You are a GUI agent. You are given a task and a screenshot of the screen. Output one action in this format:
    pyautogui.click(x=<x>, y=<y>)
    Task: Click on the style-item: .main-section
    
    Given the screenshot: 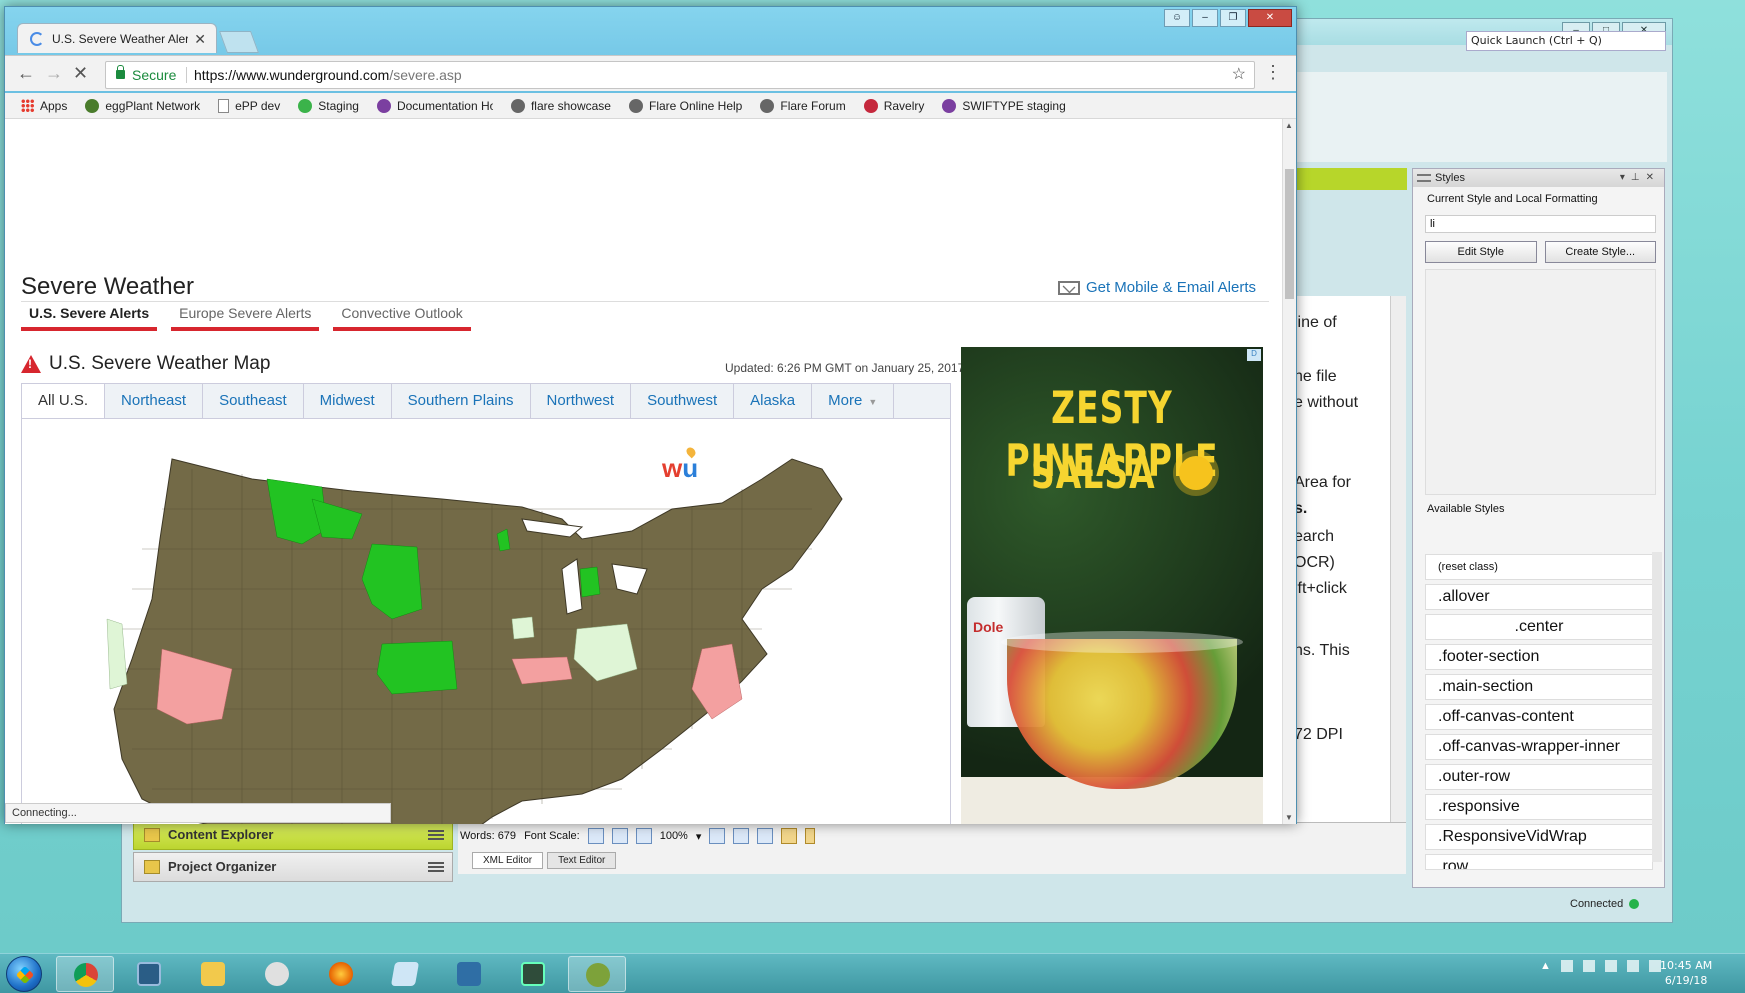 What is the action you would take?
    pyautogui.click(x=1539, y=687)
    